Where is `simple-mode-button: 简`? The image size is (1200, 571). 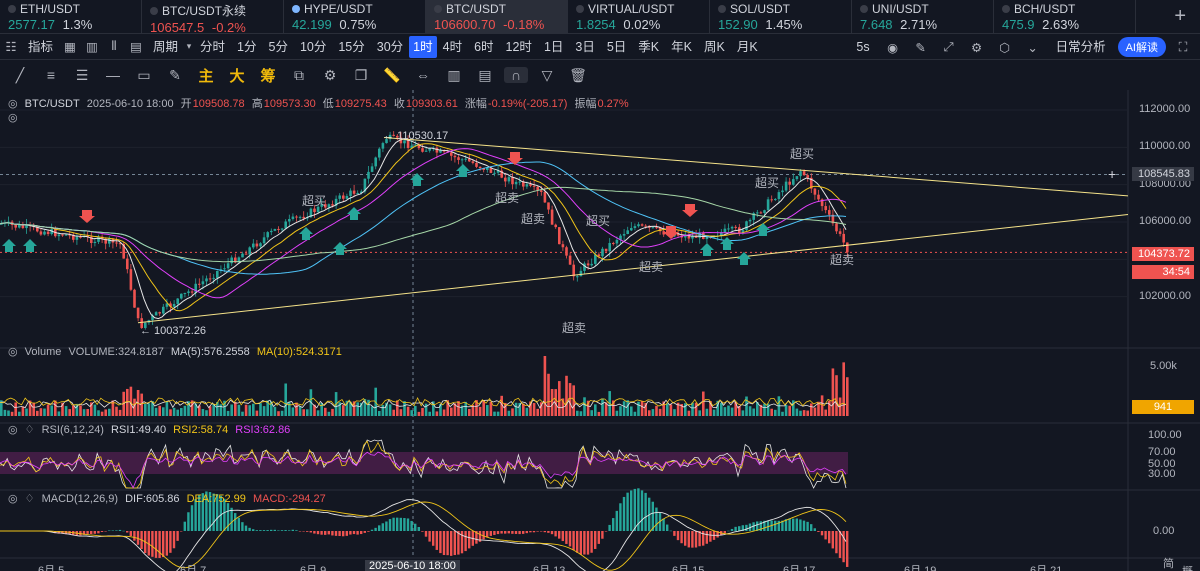 simple-mode-button: 简 is located at coordinates (1168, 563).